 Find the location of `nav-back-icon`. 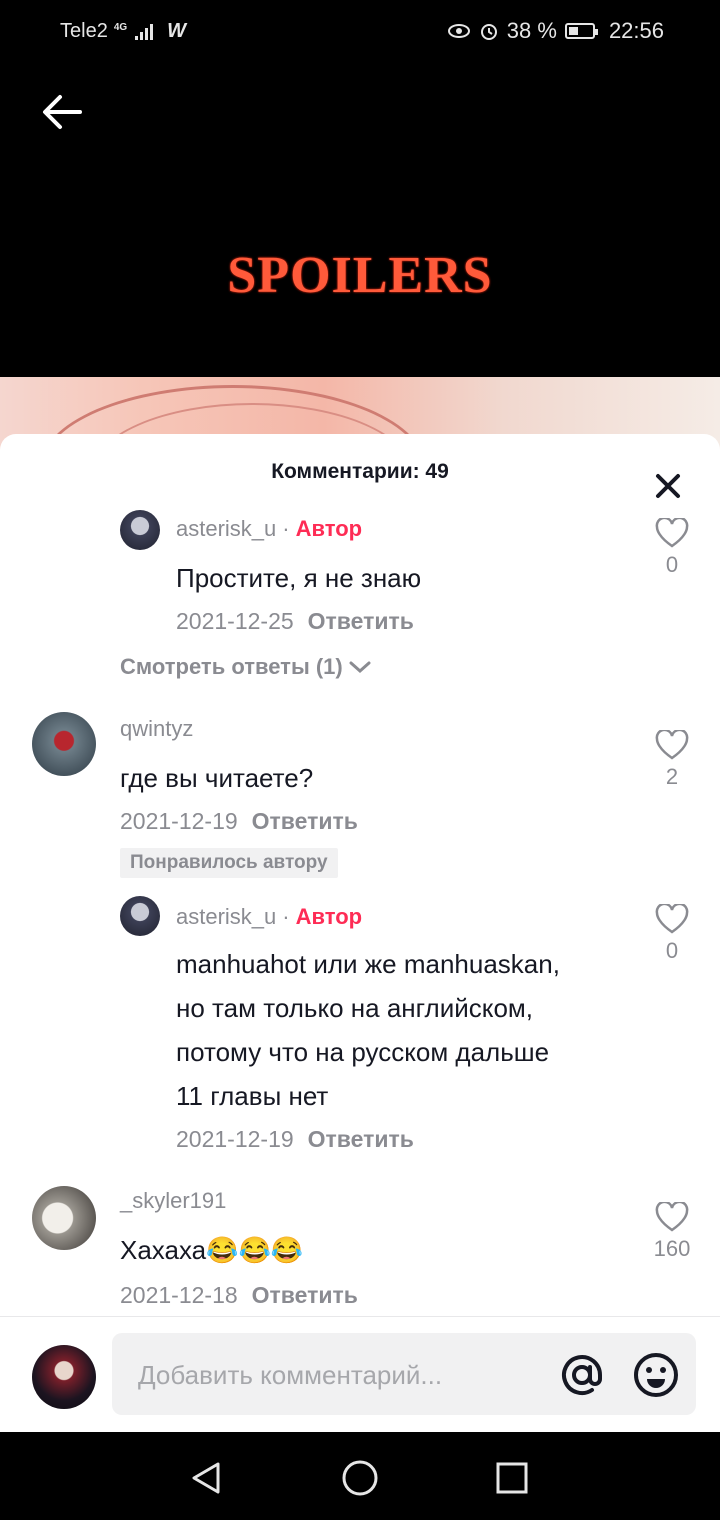

nav-back-icon is located at coordinates (206, 1478).